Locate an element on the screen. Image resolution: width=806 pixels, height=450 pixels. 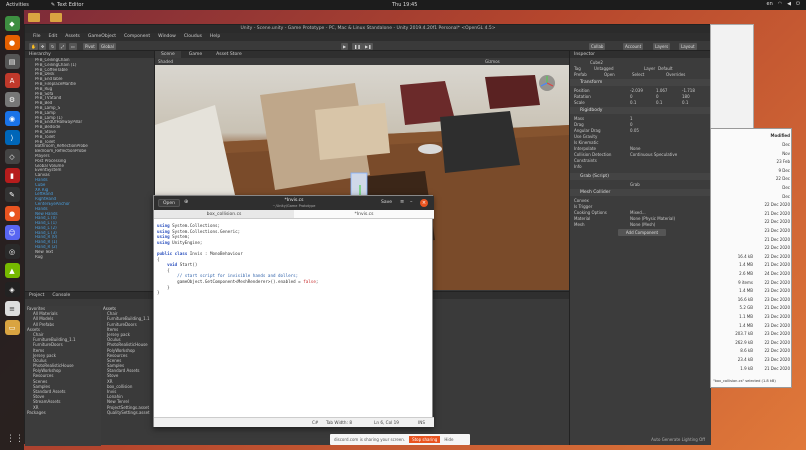
app-menu: ✎ Text Editor is located at coordinates (67, 5).